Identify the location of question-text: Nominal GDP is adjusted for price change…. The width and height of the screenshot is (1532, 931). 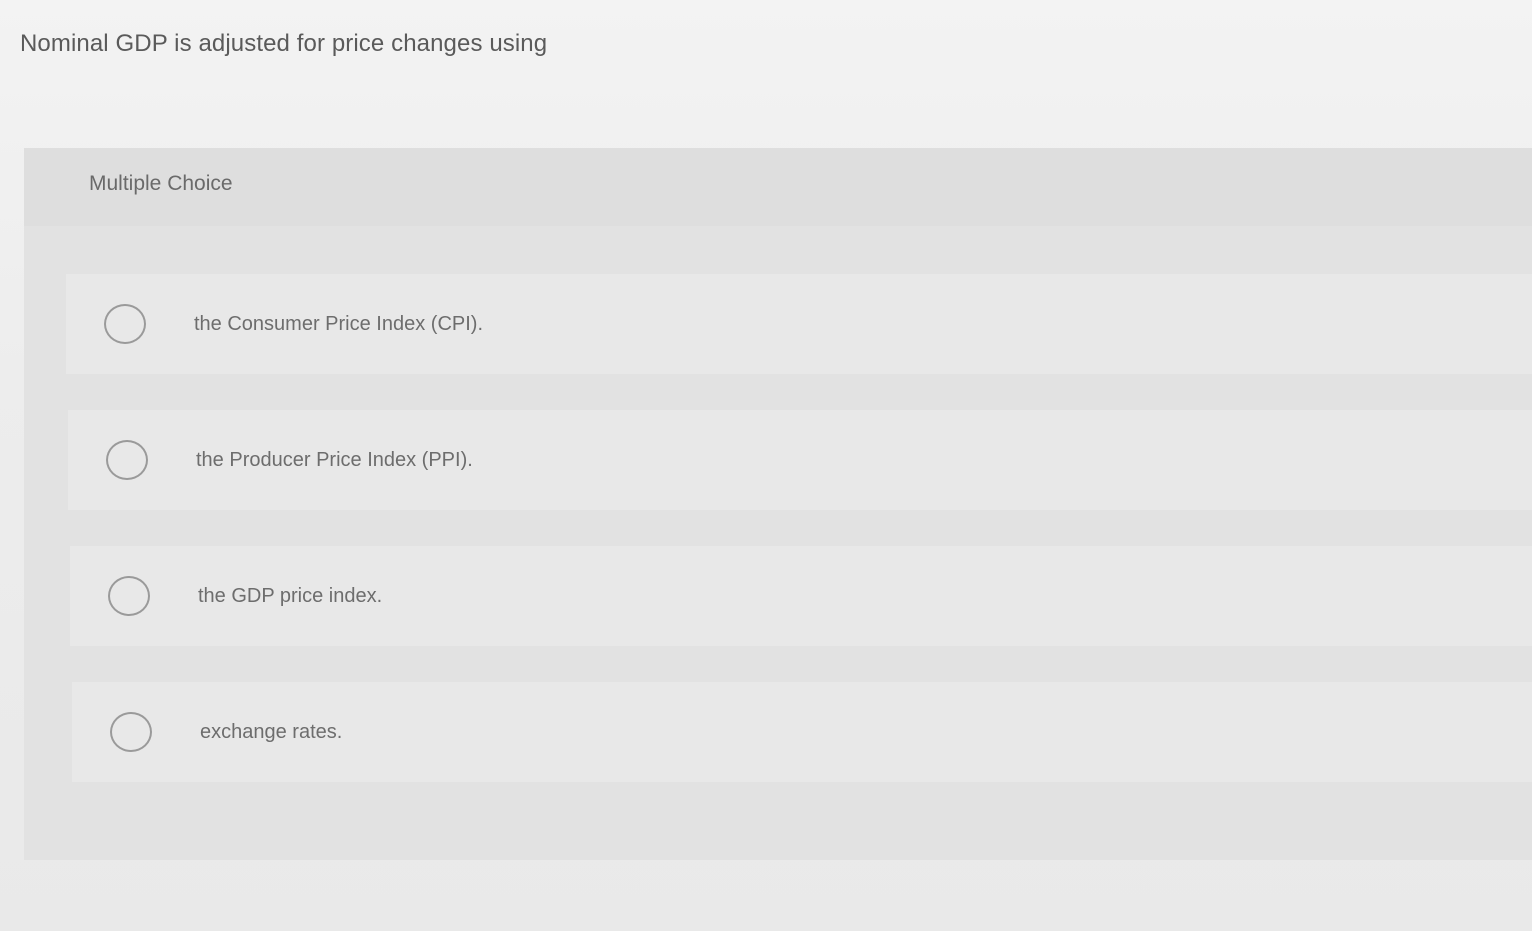
(284, 43).